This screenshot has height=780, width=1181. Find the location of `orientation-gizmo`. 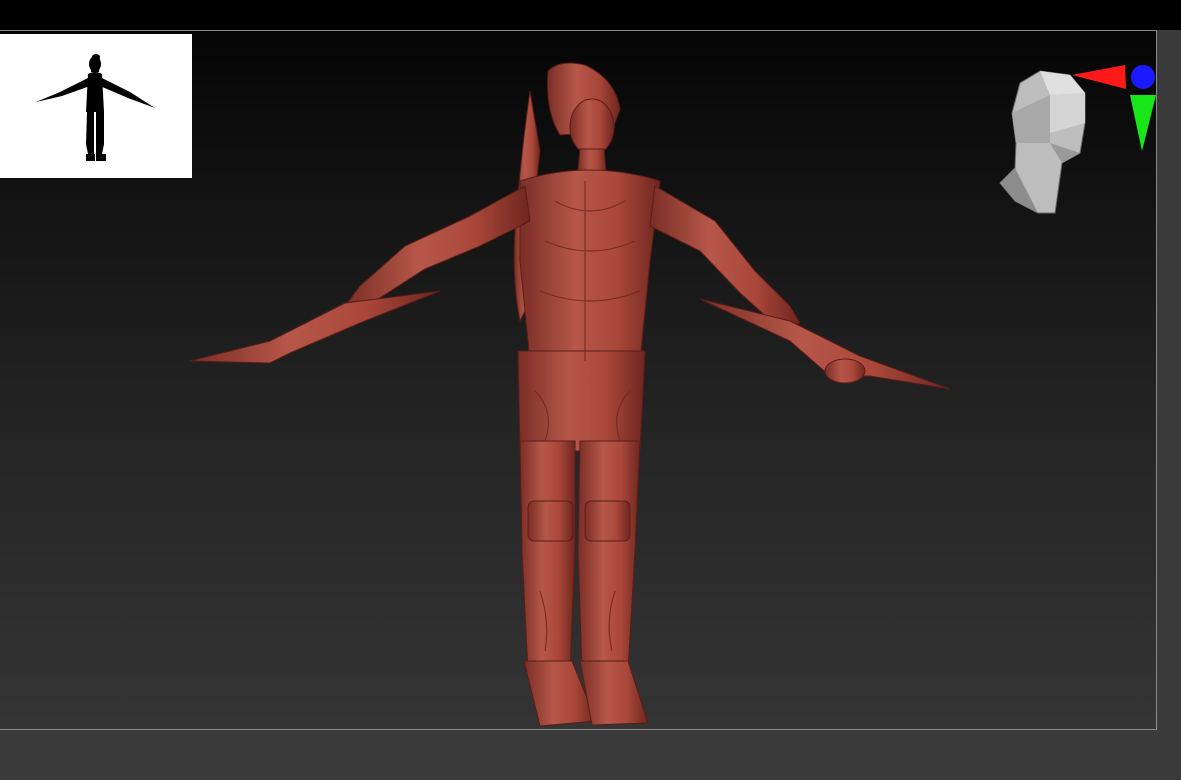

orientation-gizmo is located at coordinates (1073, 128).